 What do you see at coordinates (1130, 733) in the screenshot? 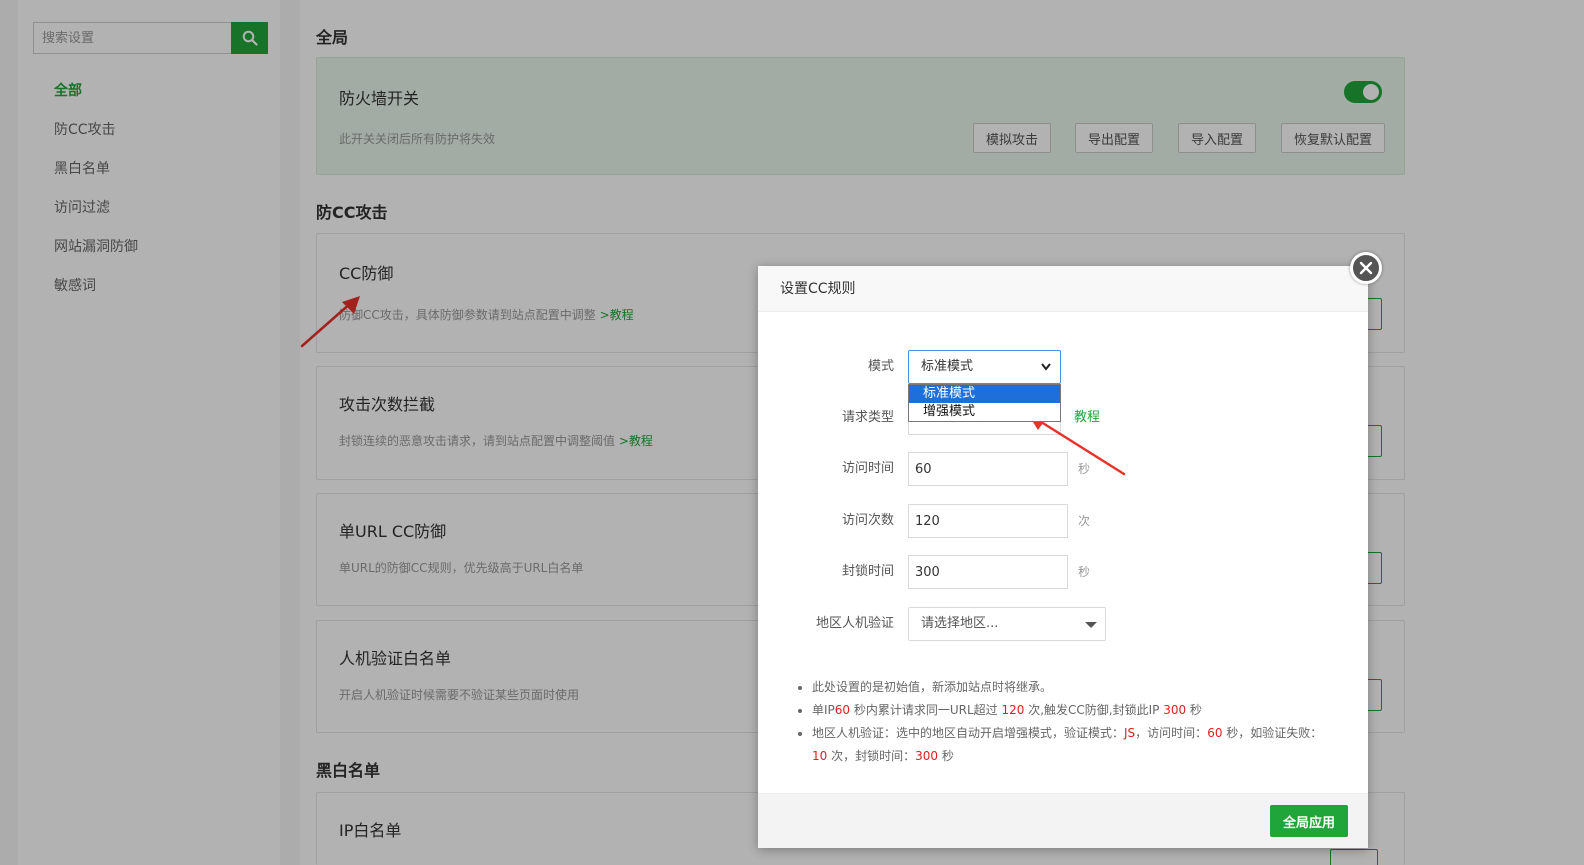
I see `note-value: JS` at bounding box center [1130, 733].